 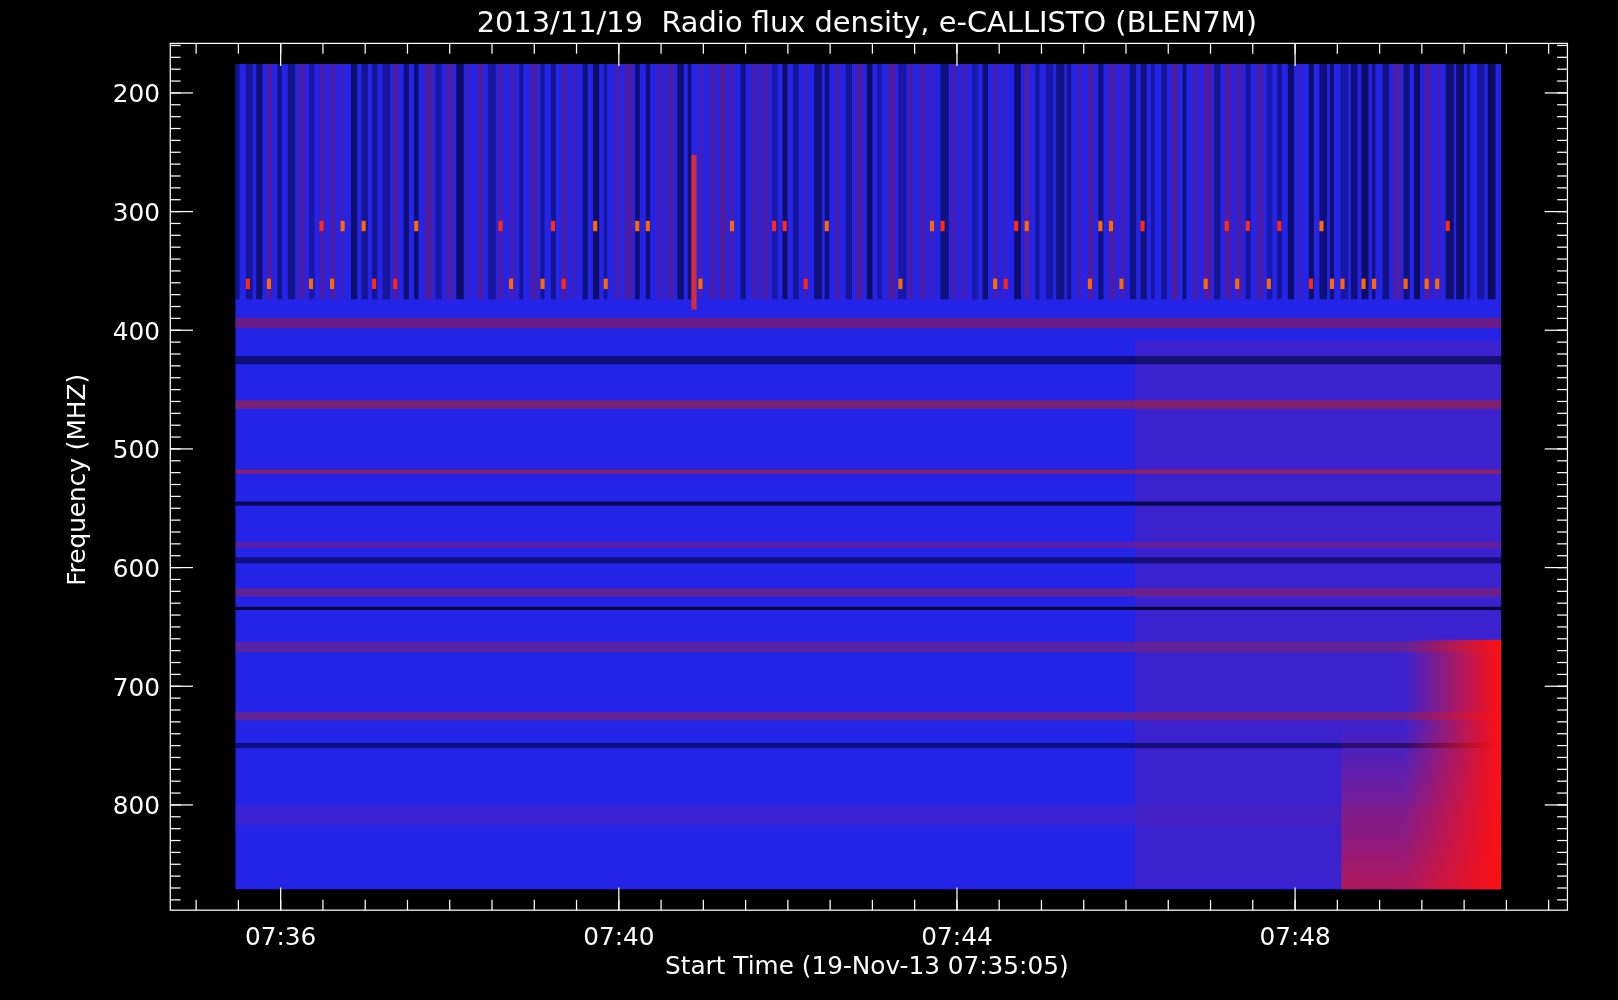 What do you see at coordinates (867, 966) in the screenshot?
I see `x-axis-label: Start Time (19-Nov-13 07:35:05)` at bounding box center [867, 966].